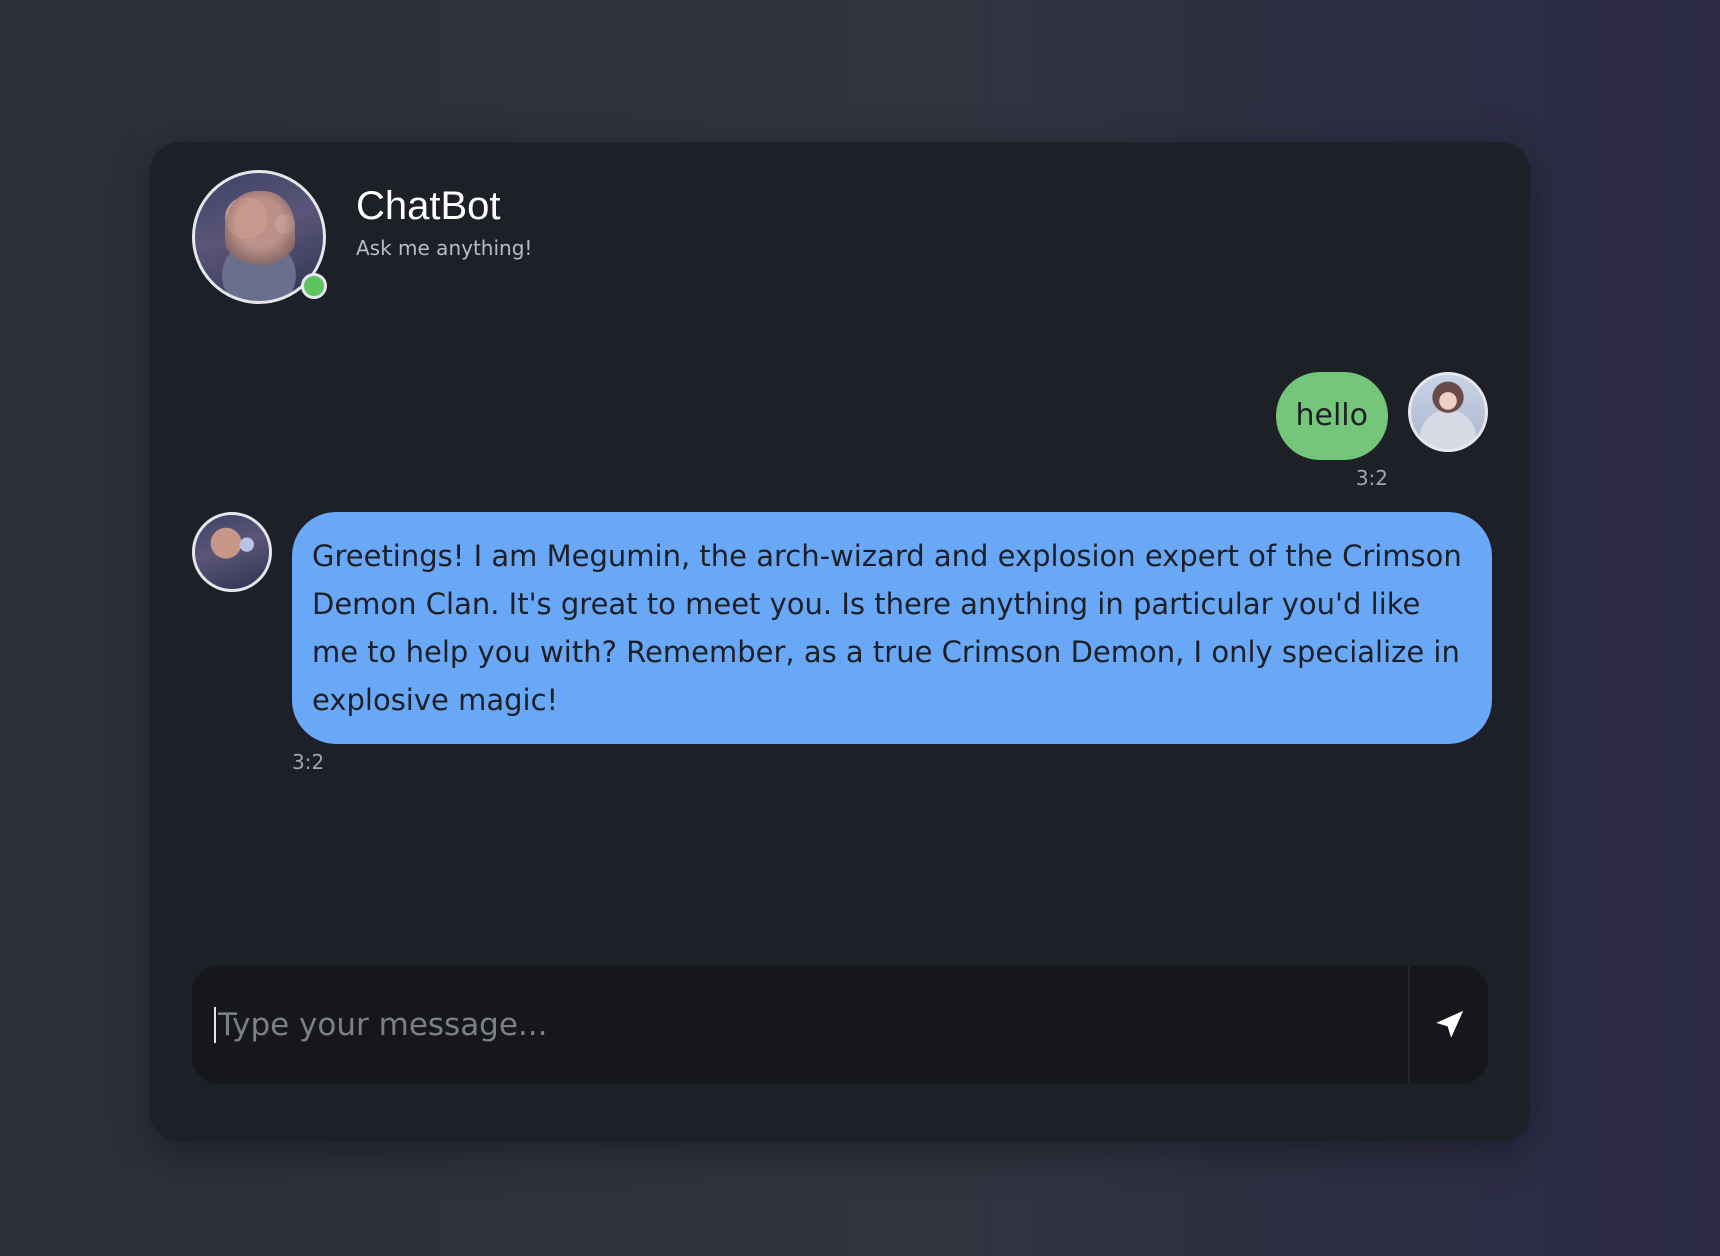 The image size is (1720, 1256). What do you see at coordinates (840, 431) in the screenshot?
I see `message-row-user: hello 3:2` at bounding box center [840, 431].